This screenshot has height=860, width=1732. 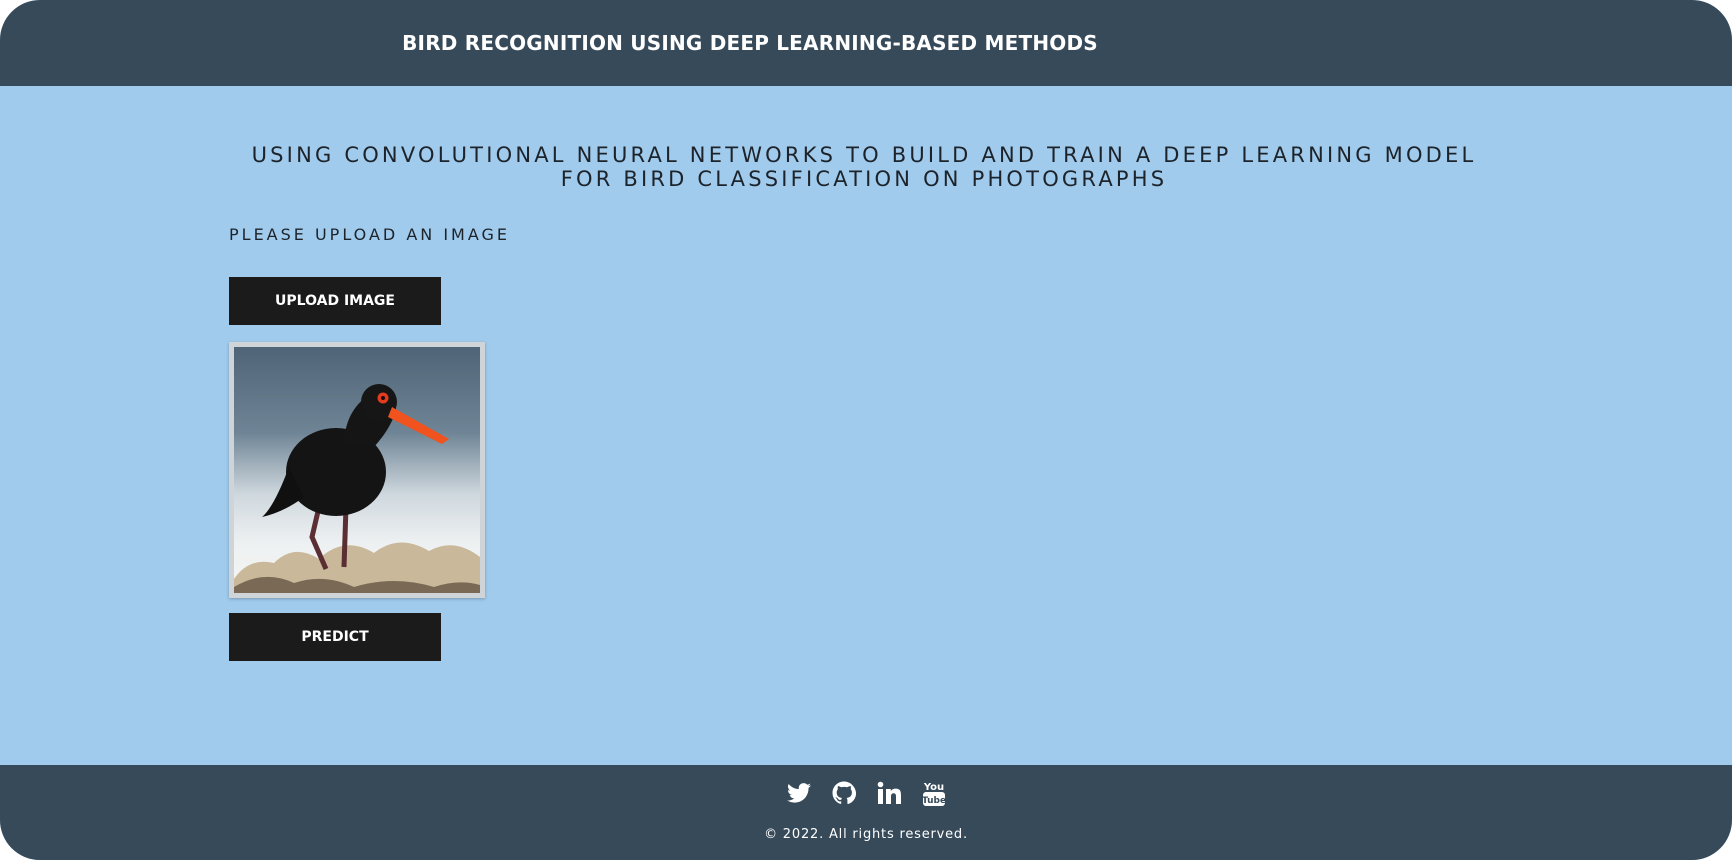 I want to click on image-preview, so click(x=357, y=470).